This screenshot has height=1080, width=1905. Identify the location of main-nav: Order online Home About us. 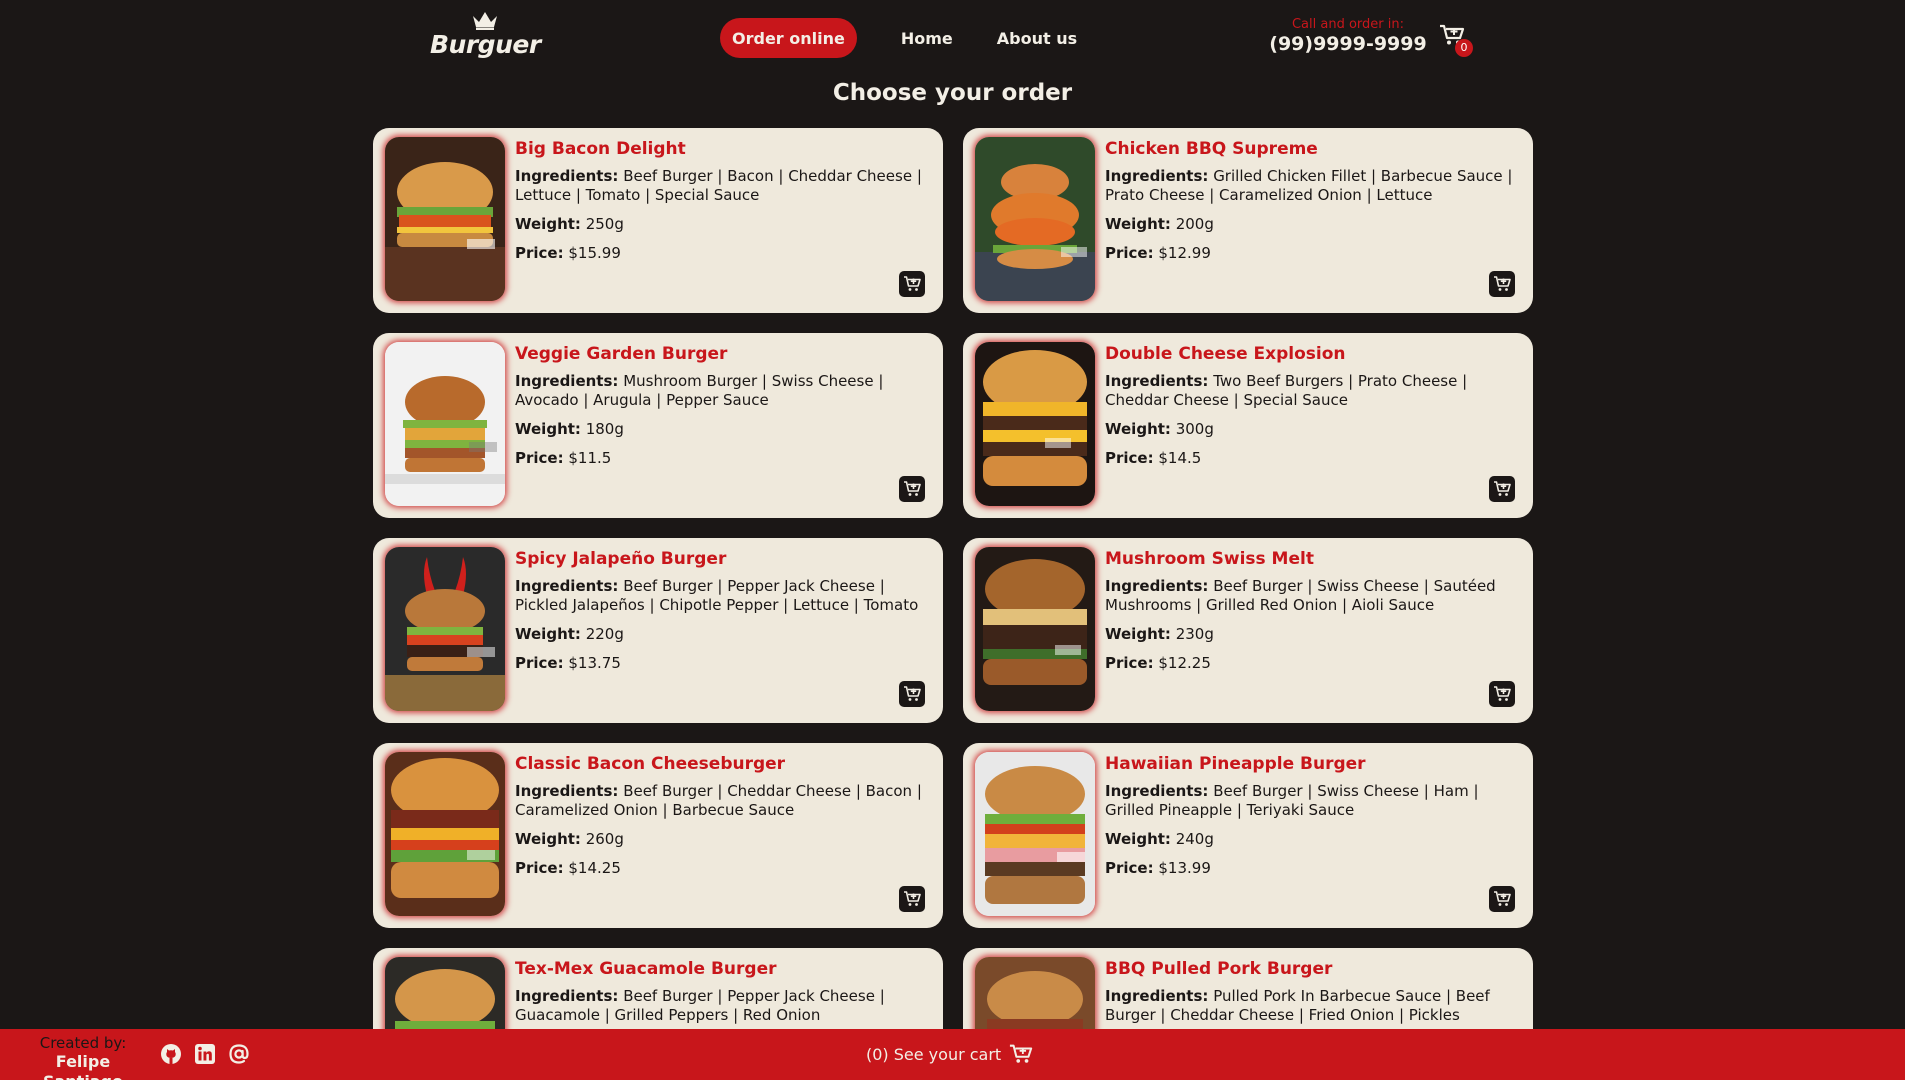
(915, 38).